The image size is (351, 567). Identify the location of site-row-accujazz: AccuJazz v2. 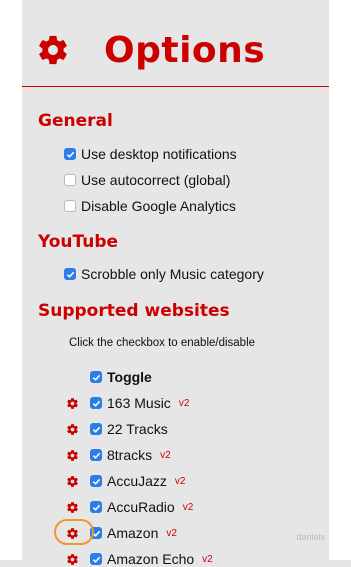
(125, 481).